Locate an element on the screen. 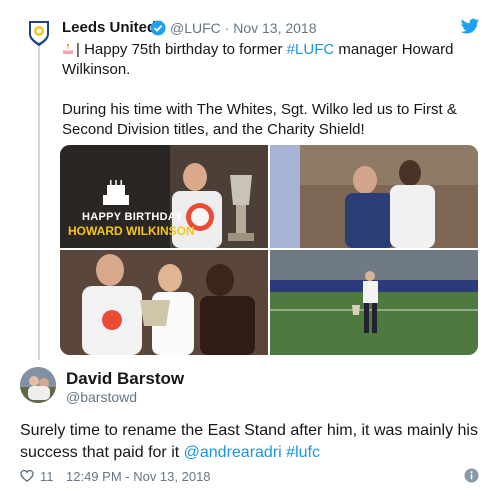 This screenshot has width=495, height=494. hashtag-lufc: #LUFC is located at coordinates (311, 49).